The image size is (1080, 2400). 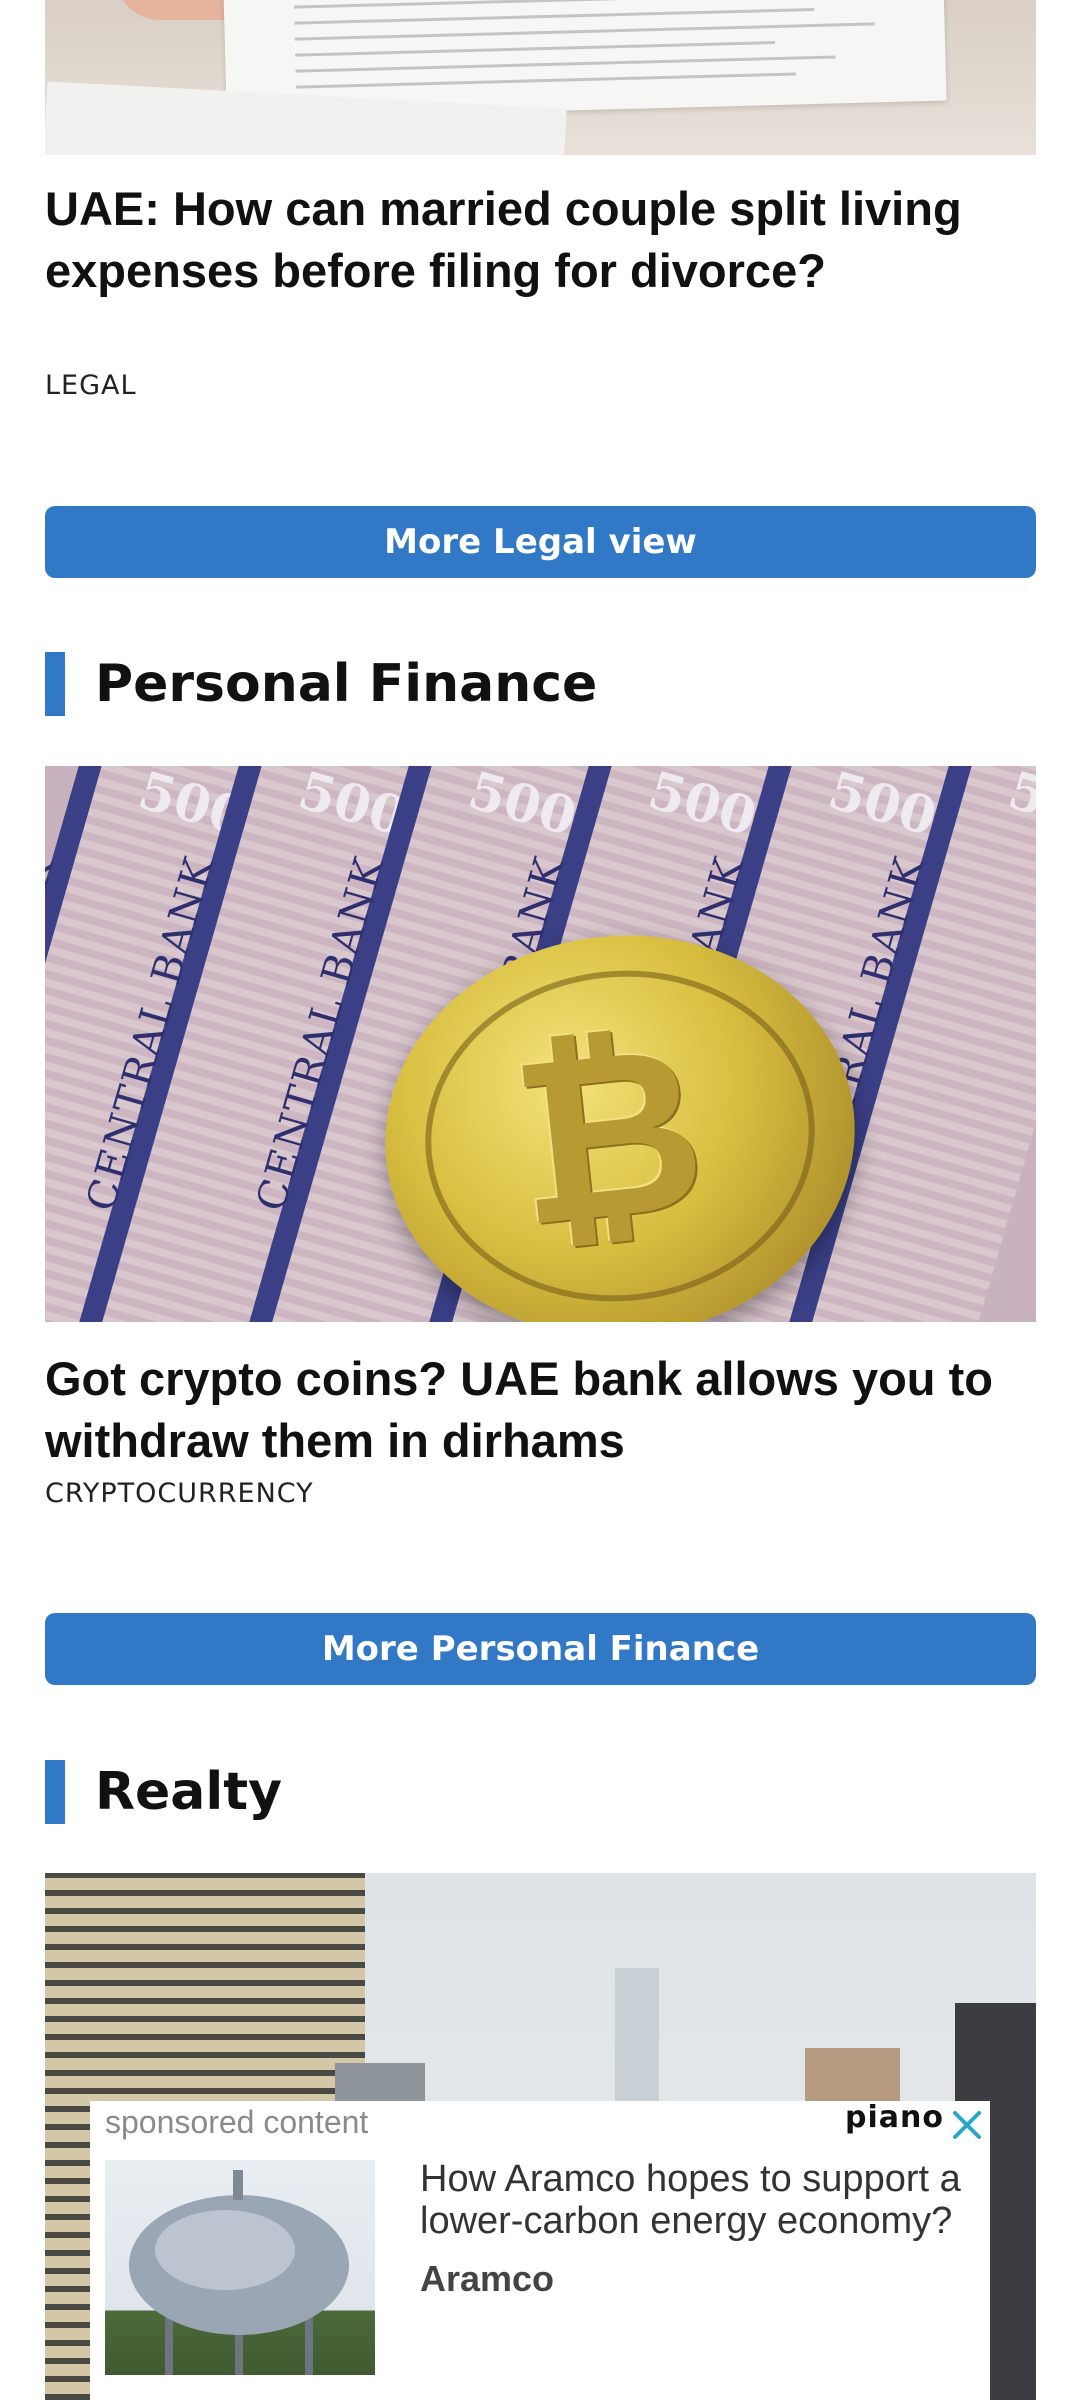 I want to click on piano-logo: piano, so click(x=894, y=2117).